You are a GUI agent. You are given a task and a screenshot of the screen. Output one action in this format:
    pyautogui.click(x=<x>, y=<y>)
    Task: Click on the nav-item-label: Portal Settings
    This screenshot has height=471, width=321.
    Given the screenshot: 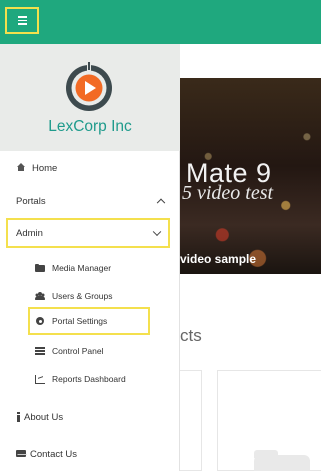 What is the action you would take?
    pyautogui.click(x=80, y=321)
    